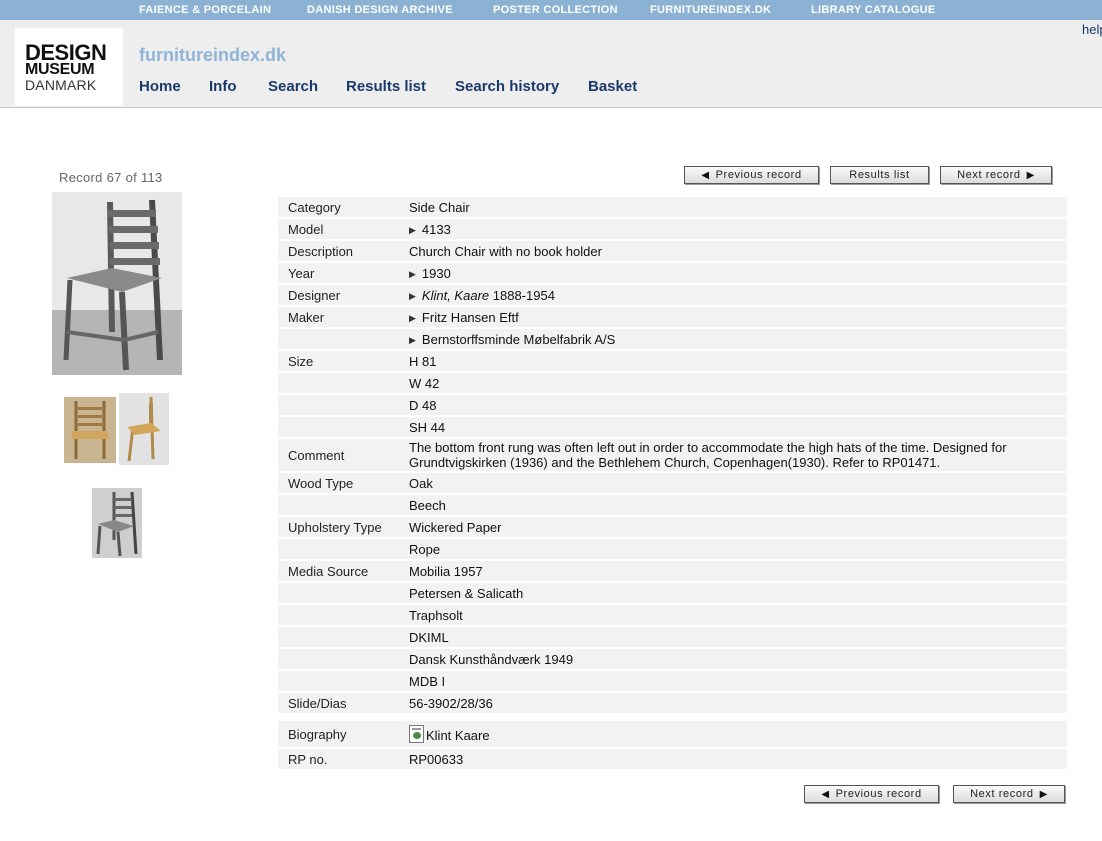  I want to click on next-record-button-bottom: Next record ▶, so click(1009, 794).